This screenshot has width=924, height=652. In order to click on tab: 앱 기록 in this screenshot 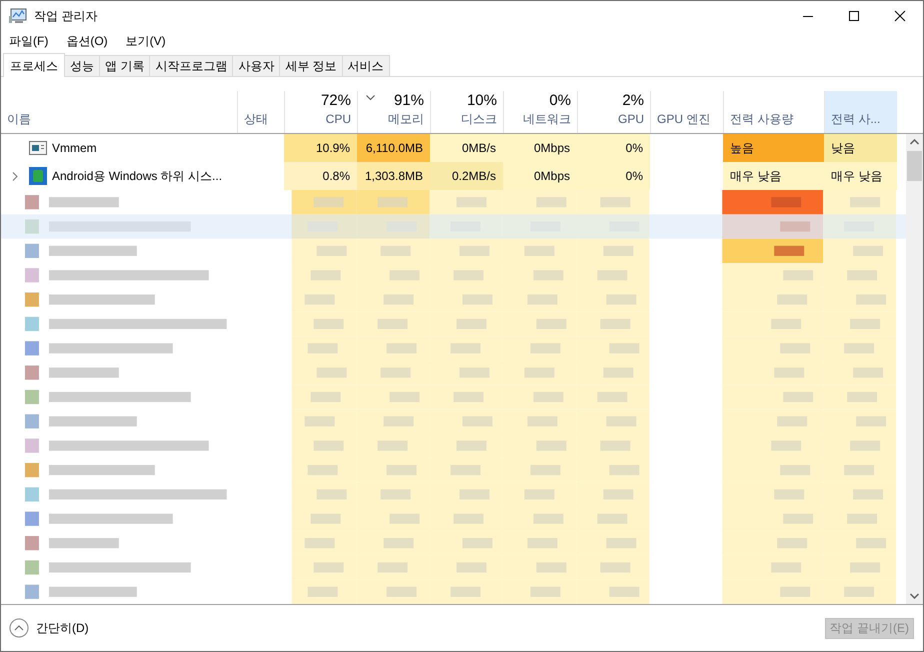, I will do `click(125, 65)`.